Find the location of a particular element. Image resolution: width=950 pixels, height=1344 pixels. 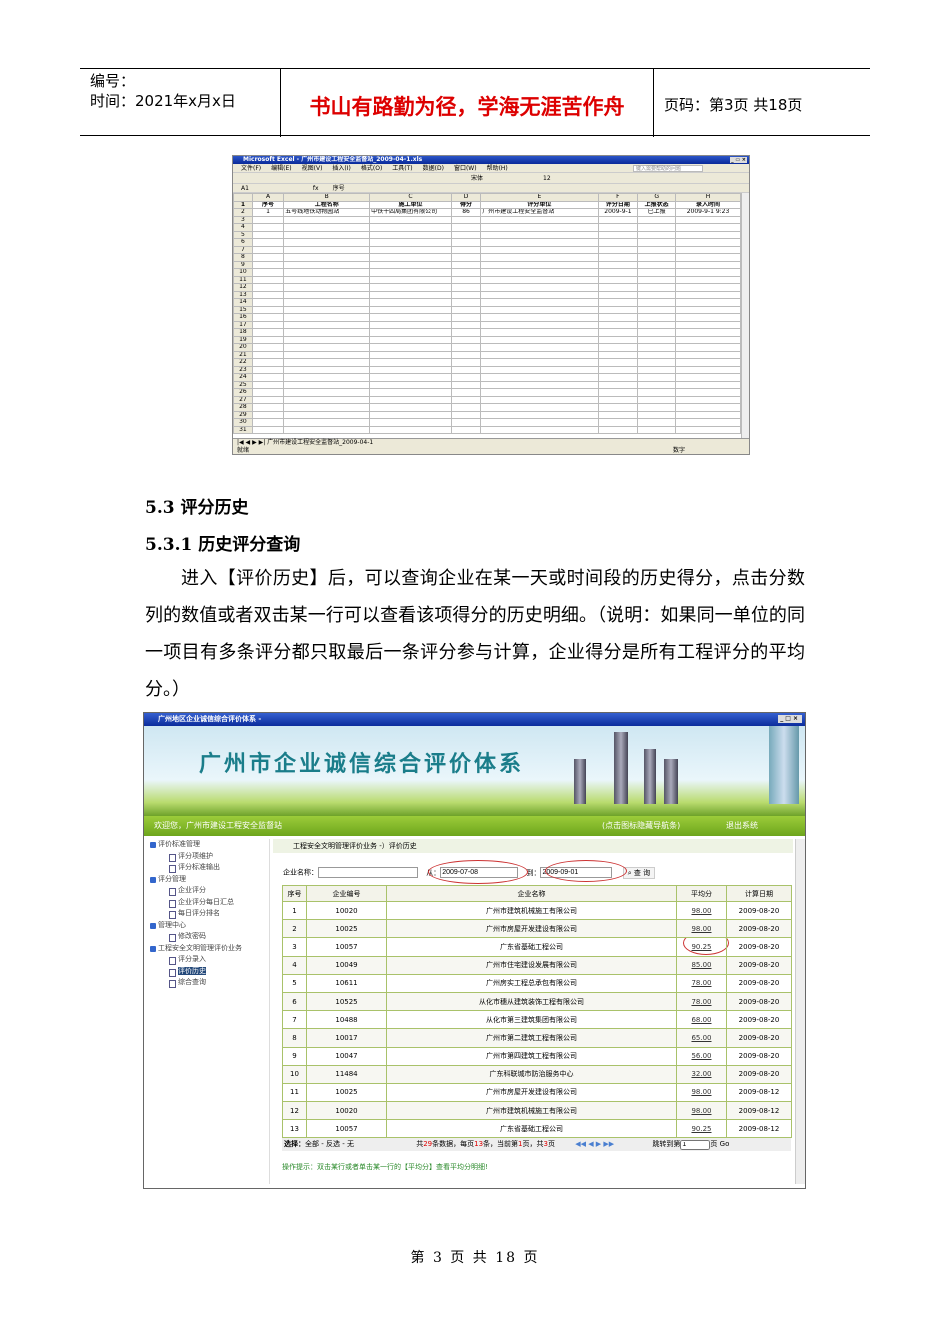

table-row: 6 10525 从化市穗从建筑装饰工程有限公司 78.00 2009-08-20 is located at coordinates (537, 1001).